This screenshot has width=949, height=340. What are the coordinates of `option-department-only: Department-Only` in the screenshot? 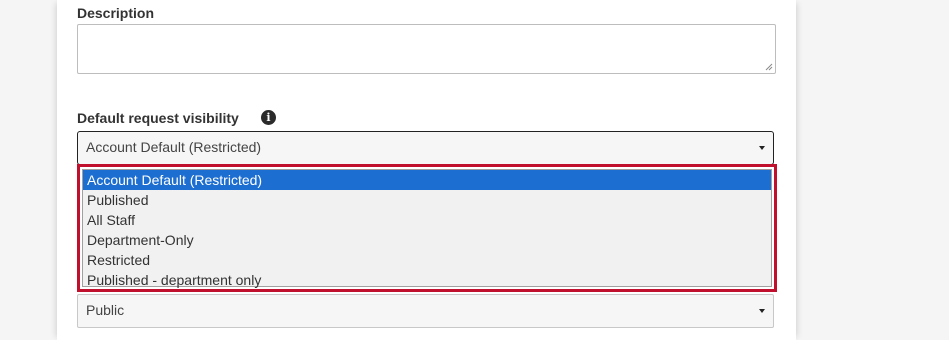 It's located at (427, 240).